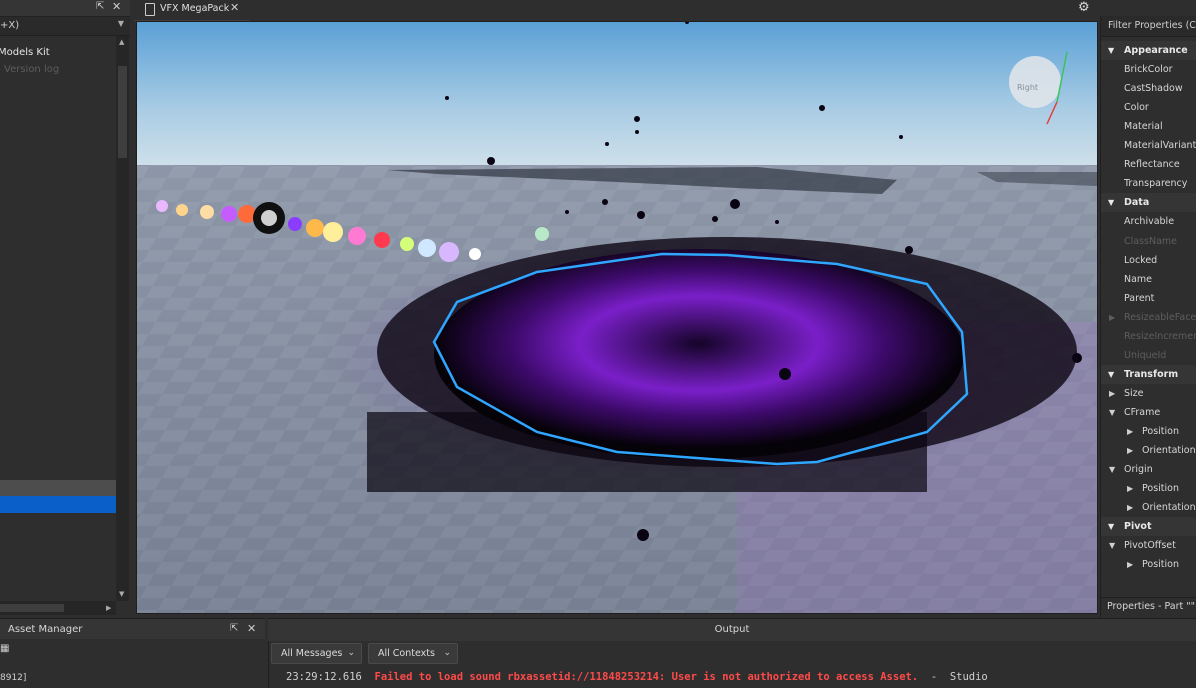 This screenshot has width=1196, height=688. What do you see at coordinates (132, 629) in the screenshot?
I see `asset-manager-titlebar: Asset Manager ⇱ ✕` at bounding box center [132, 629].